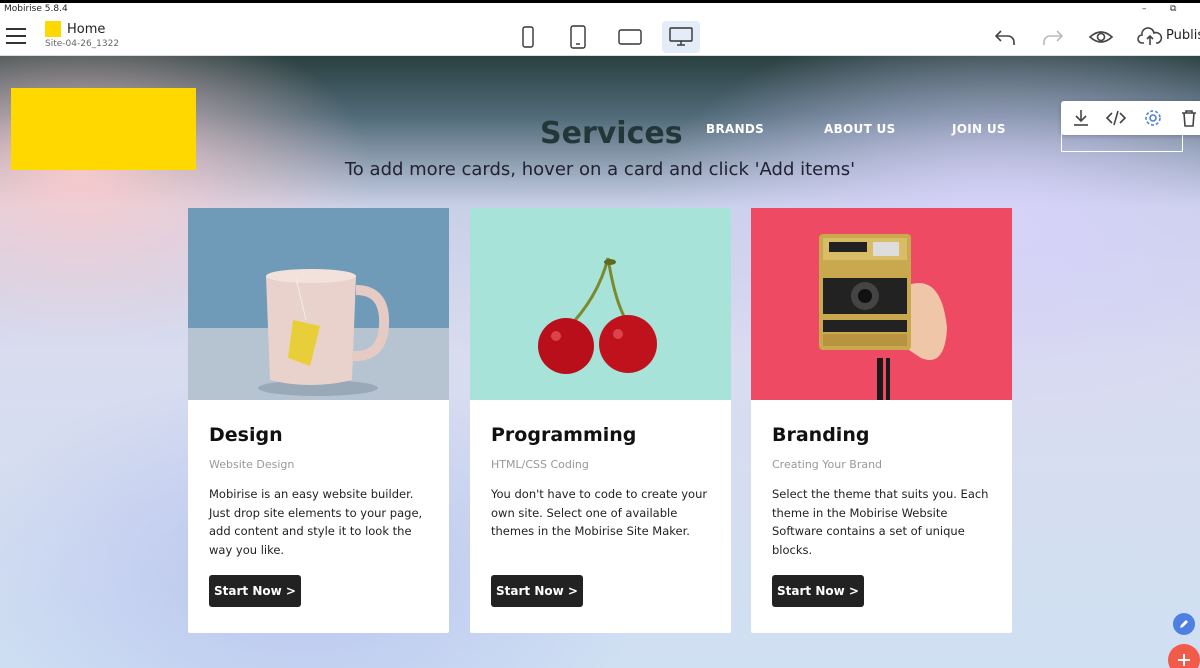 The height and width of the screenshot is (668, 1200). What do you see at coordinates (600, 37) in the screenshot?
I see `editor-toolbar: Home Site-04-26_1322 Publis` at bounding box center [600, 37].